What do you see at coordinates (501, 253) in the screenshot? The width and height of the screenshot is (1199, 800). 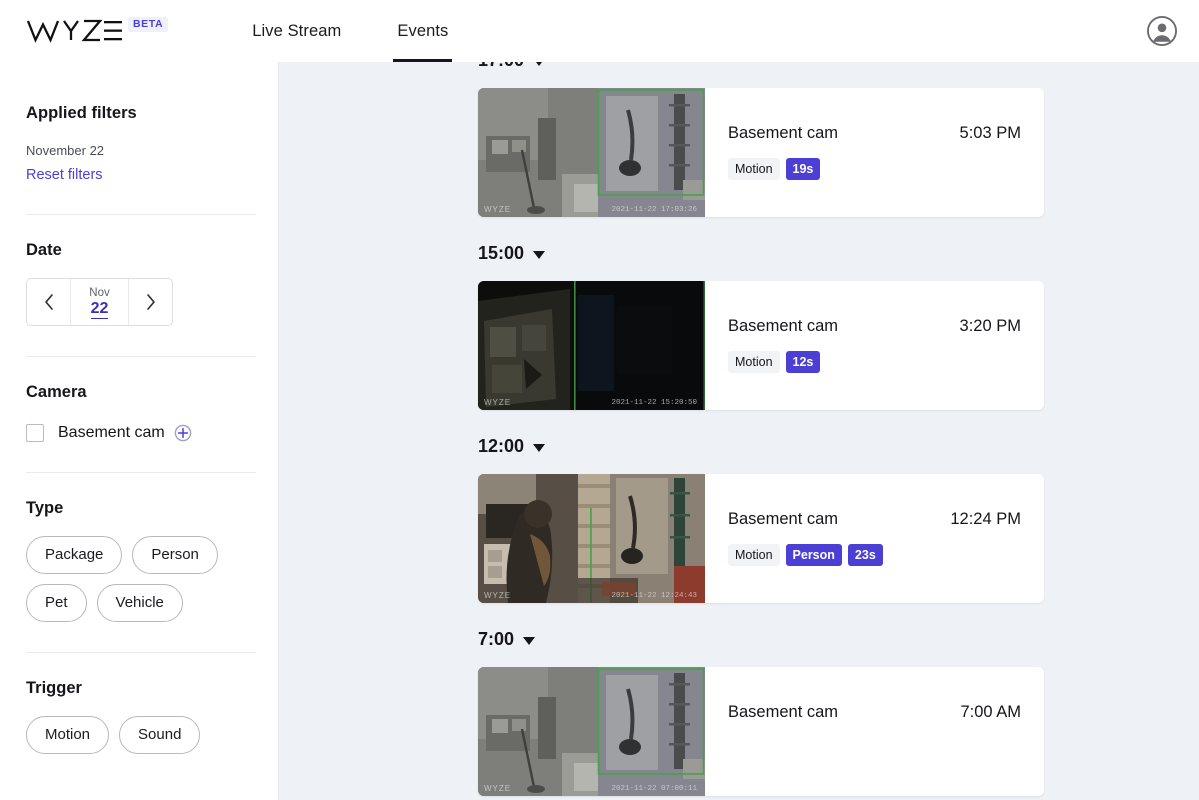 I see `event-group-time-label: 15:00` at bounding box center [501, 253].